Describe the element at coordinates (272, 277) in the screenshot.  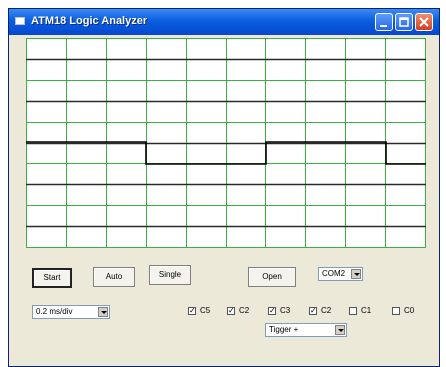
I see `open-button: Open` at that location.